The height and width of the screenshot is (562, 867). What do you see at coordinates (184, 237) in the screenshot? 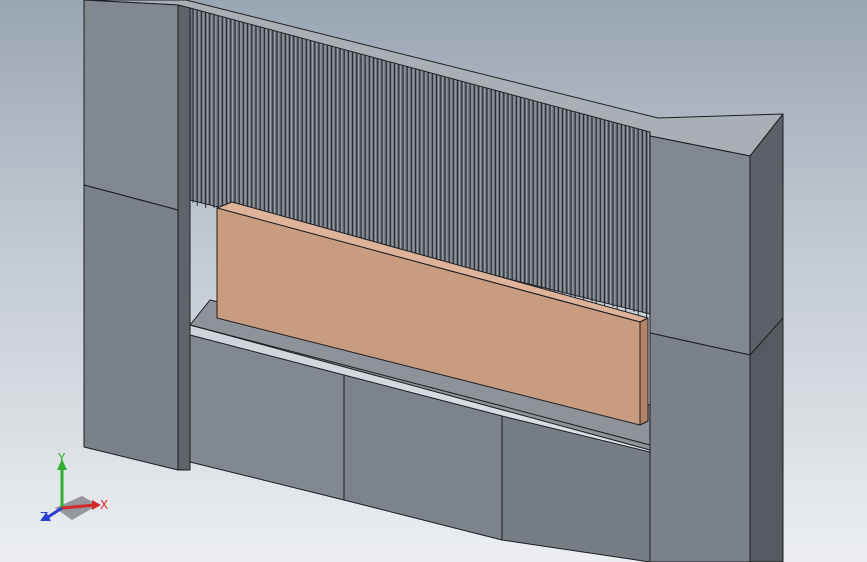
I see `left-pillar-return` at bounding box center [184, 237].